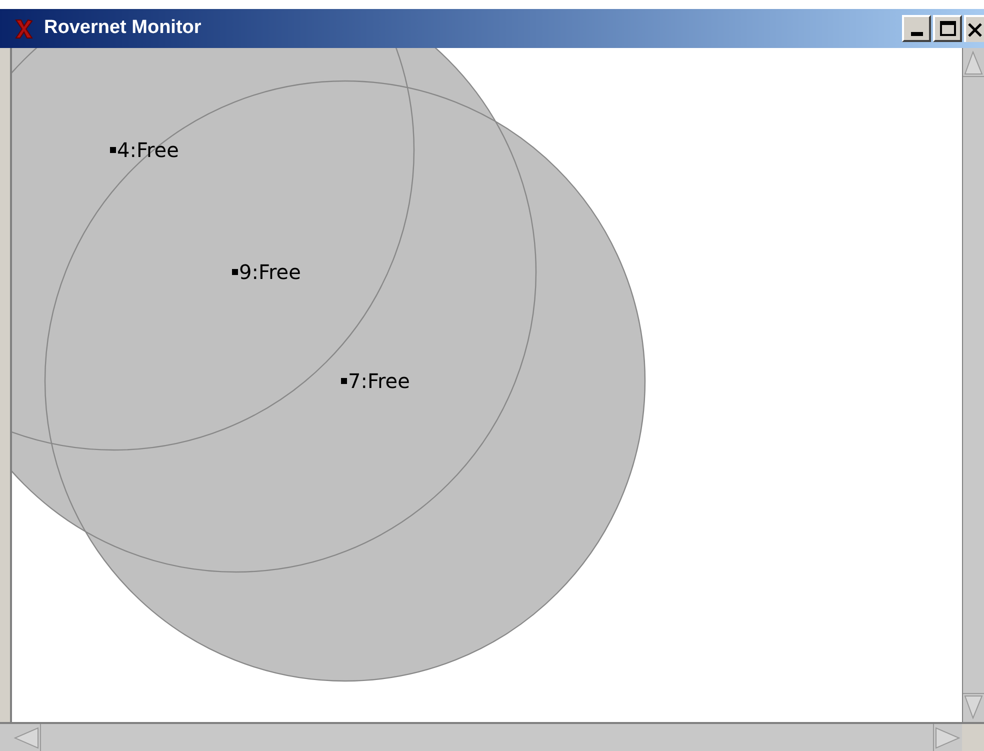  Describe the element at coordinates (916, 34) in the screenshot. I see `minimize-icon` at that location.